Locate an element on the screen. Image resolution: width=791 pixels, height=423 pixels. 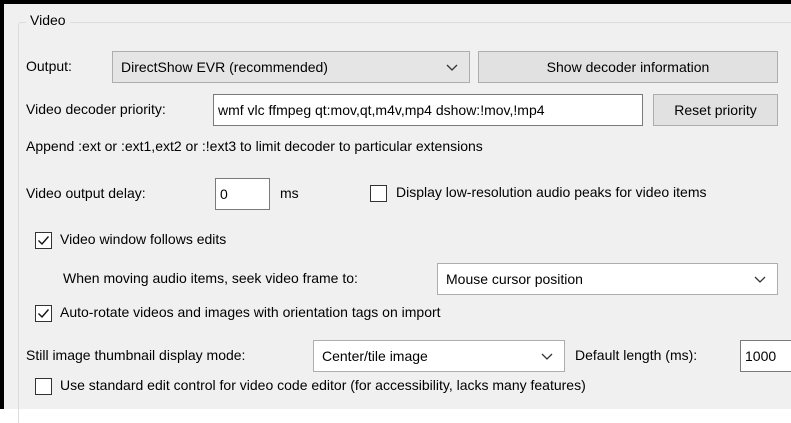
seek-selected-value: Mouse cursor position is located at coordinates (514, 279).